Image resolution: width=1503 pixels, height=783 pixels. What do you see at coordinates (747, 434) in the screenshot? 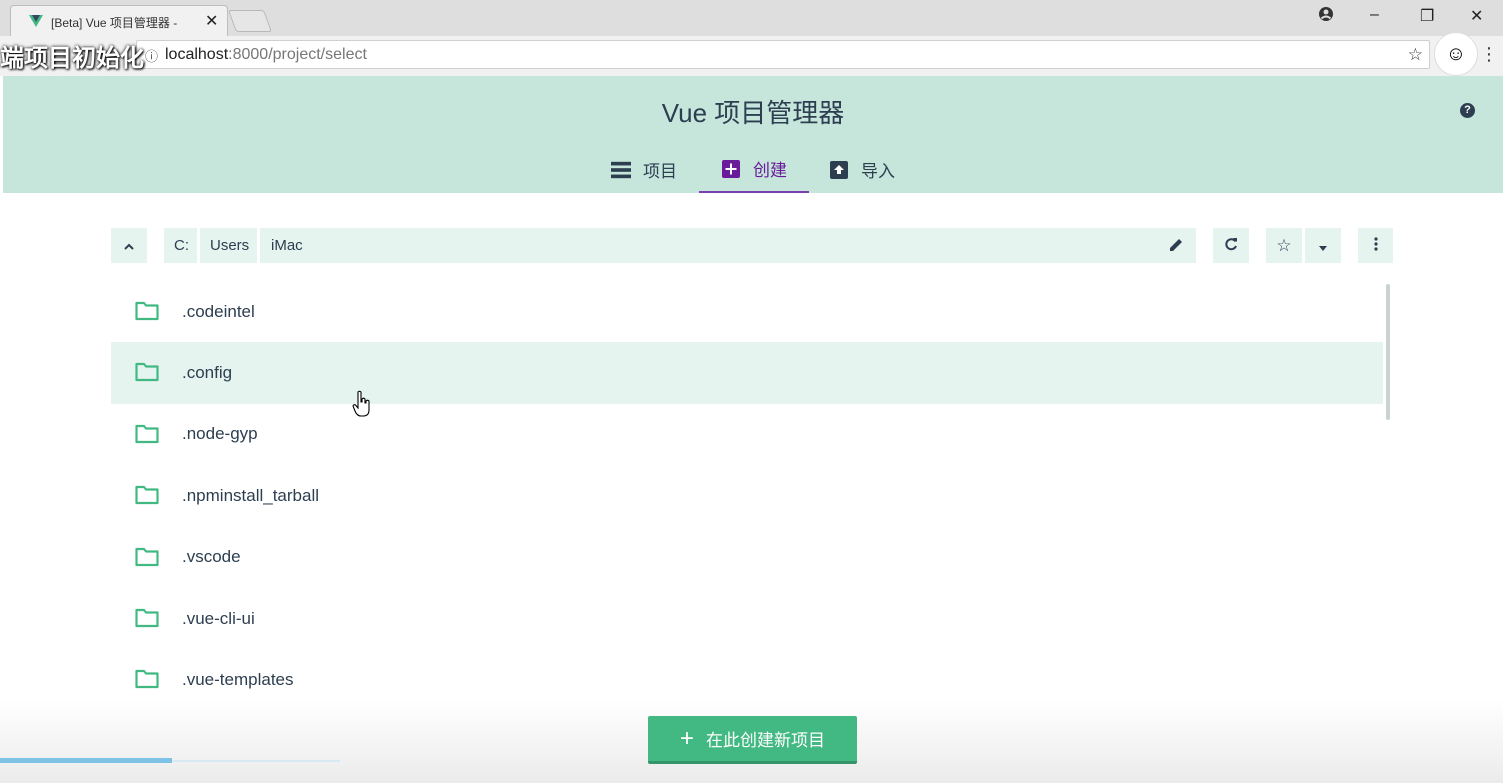
I see `folder-row: .node-gyp` at bounding box center [747, 434].